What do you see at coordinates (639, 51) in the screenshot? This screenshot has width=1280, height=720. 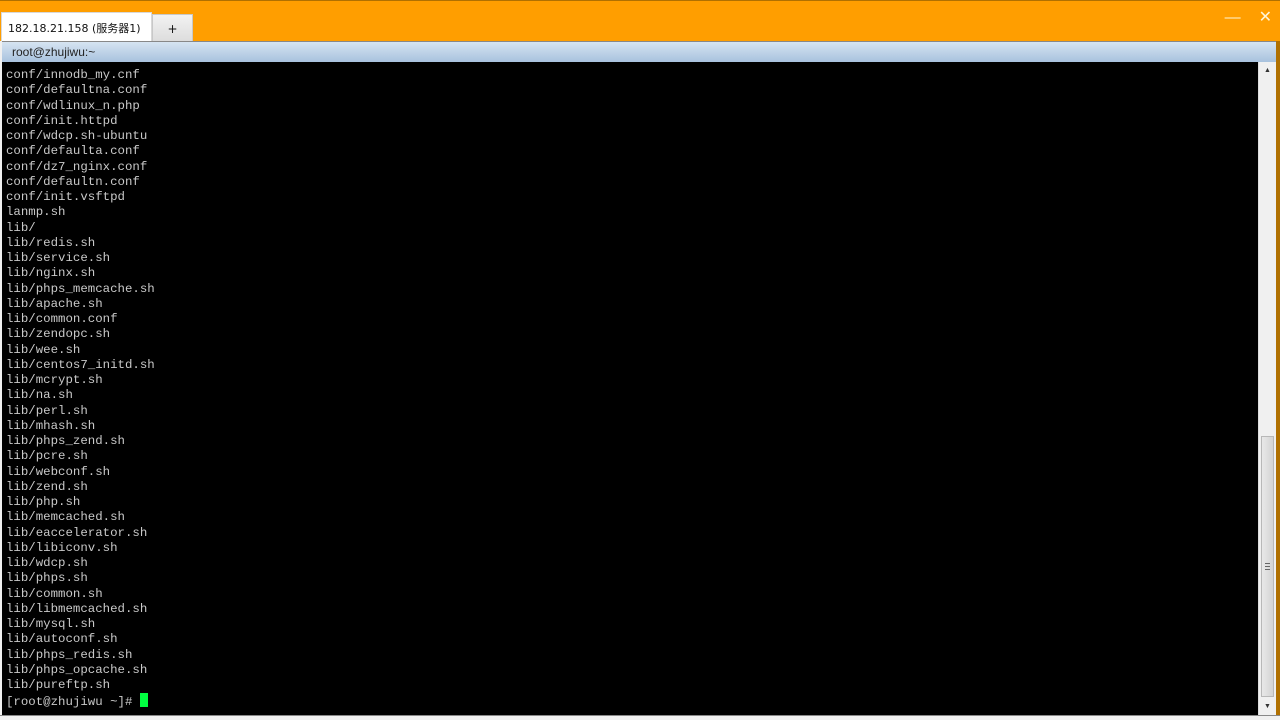 I see `session-header: root@zhujiwu:~` at bounding box center [639, 51].